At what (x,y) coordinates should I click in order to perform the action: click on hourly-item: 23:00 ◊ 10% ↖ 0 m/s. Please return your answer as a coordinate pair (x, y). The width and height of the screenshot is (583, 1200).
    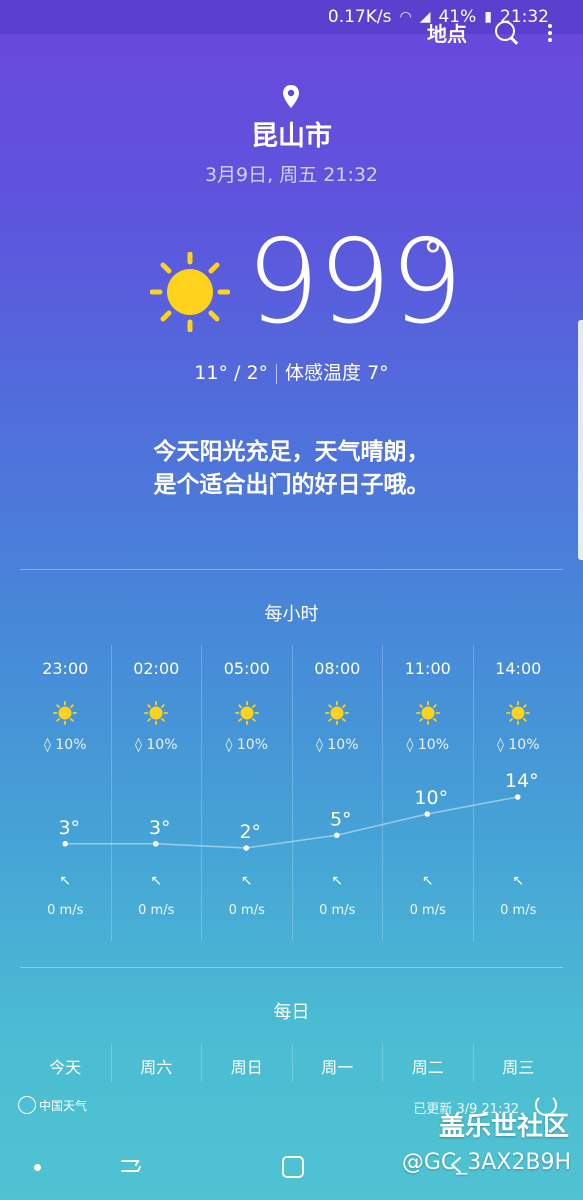
    Looking at the image, I should click on (65, 793).